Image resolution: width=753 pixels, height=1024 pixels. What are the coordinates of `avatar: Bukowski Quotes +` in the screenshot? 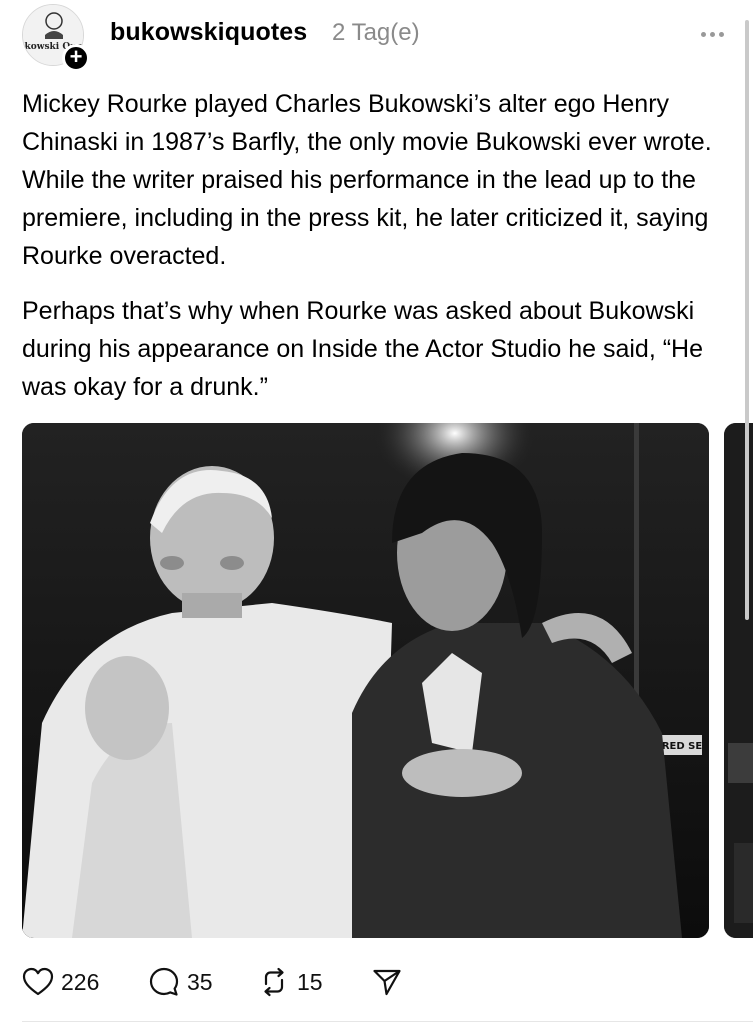 It's located at (56, 38).